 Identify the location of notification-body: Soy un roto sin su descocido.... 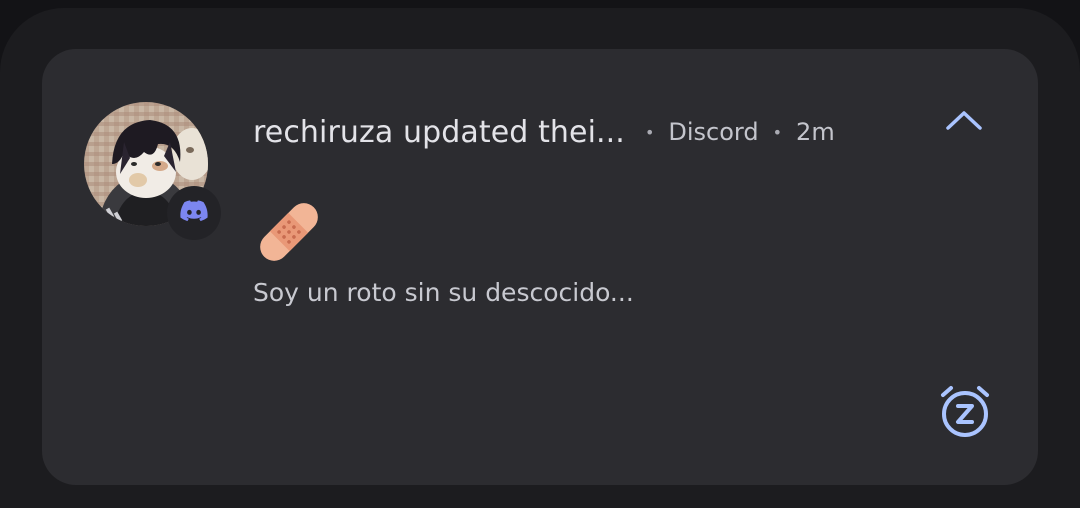
(443, 292).